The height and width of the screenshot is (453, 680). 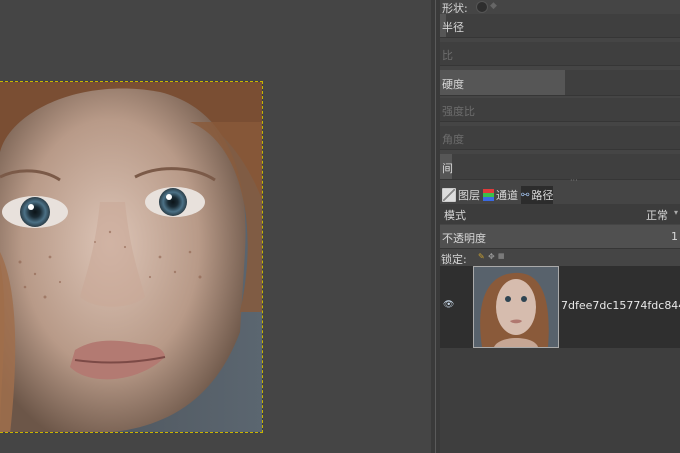 I want to click on tab-paths-label: 路径, so click(x=542, y=195).